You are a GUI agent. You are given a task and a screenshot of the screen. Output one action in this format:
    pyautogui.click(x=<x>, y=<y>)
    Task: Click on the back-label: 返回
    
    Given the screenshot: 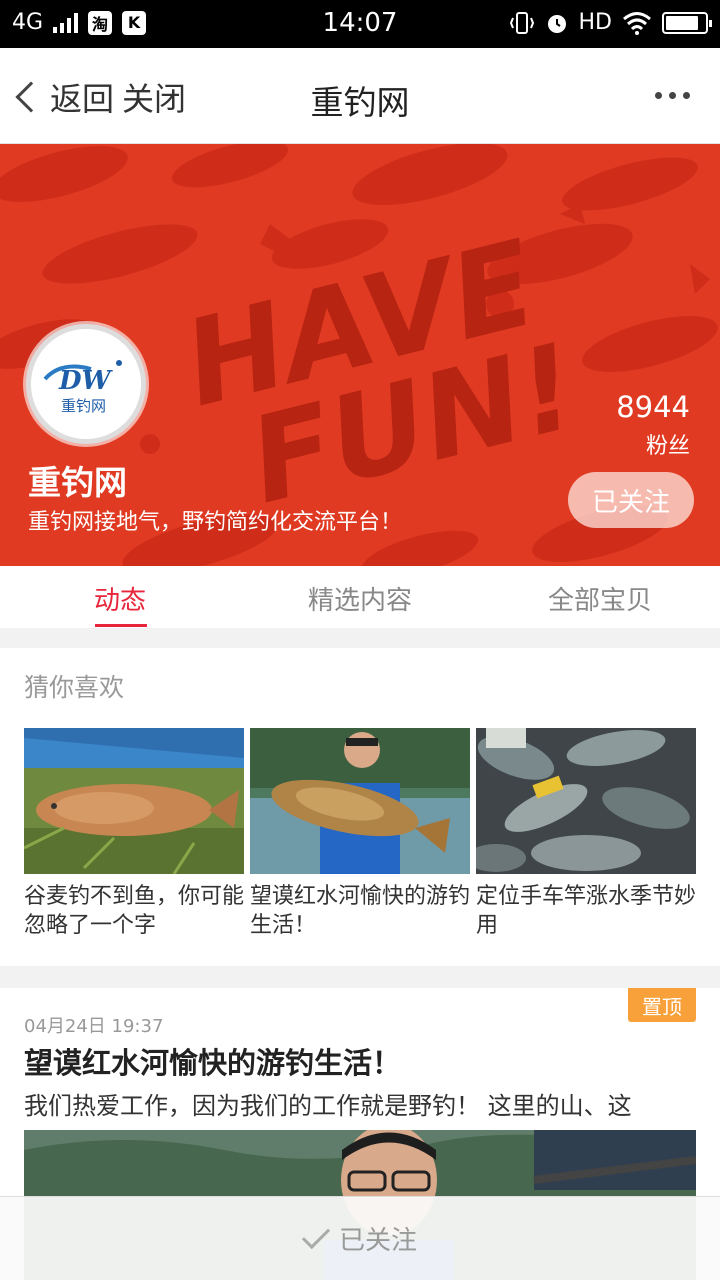 What is the action you would take?
    pyautogui.click(x=82, y=99)
    